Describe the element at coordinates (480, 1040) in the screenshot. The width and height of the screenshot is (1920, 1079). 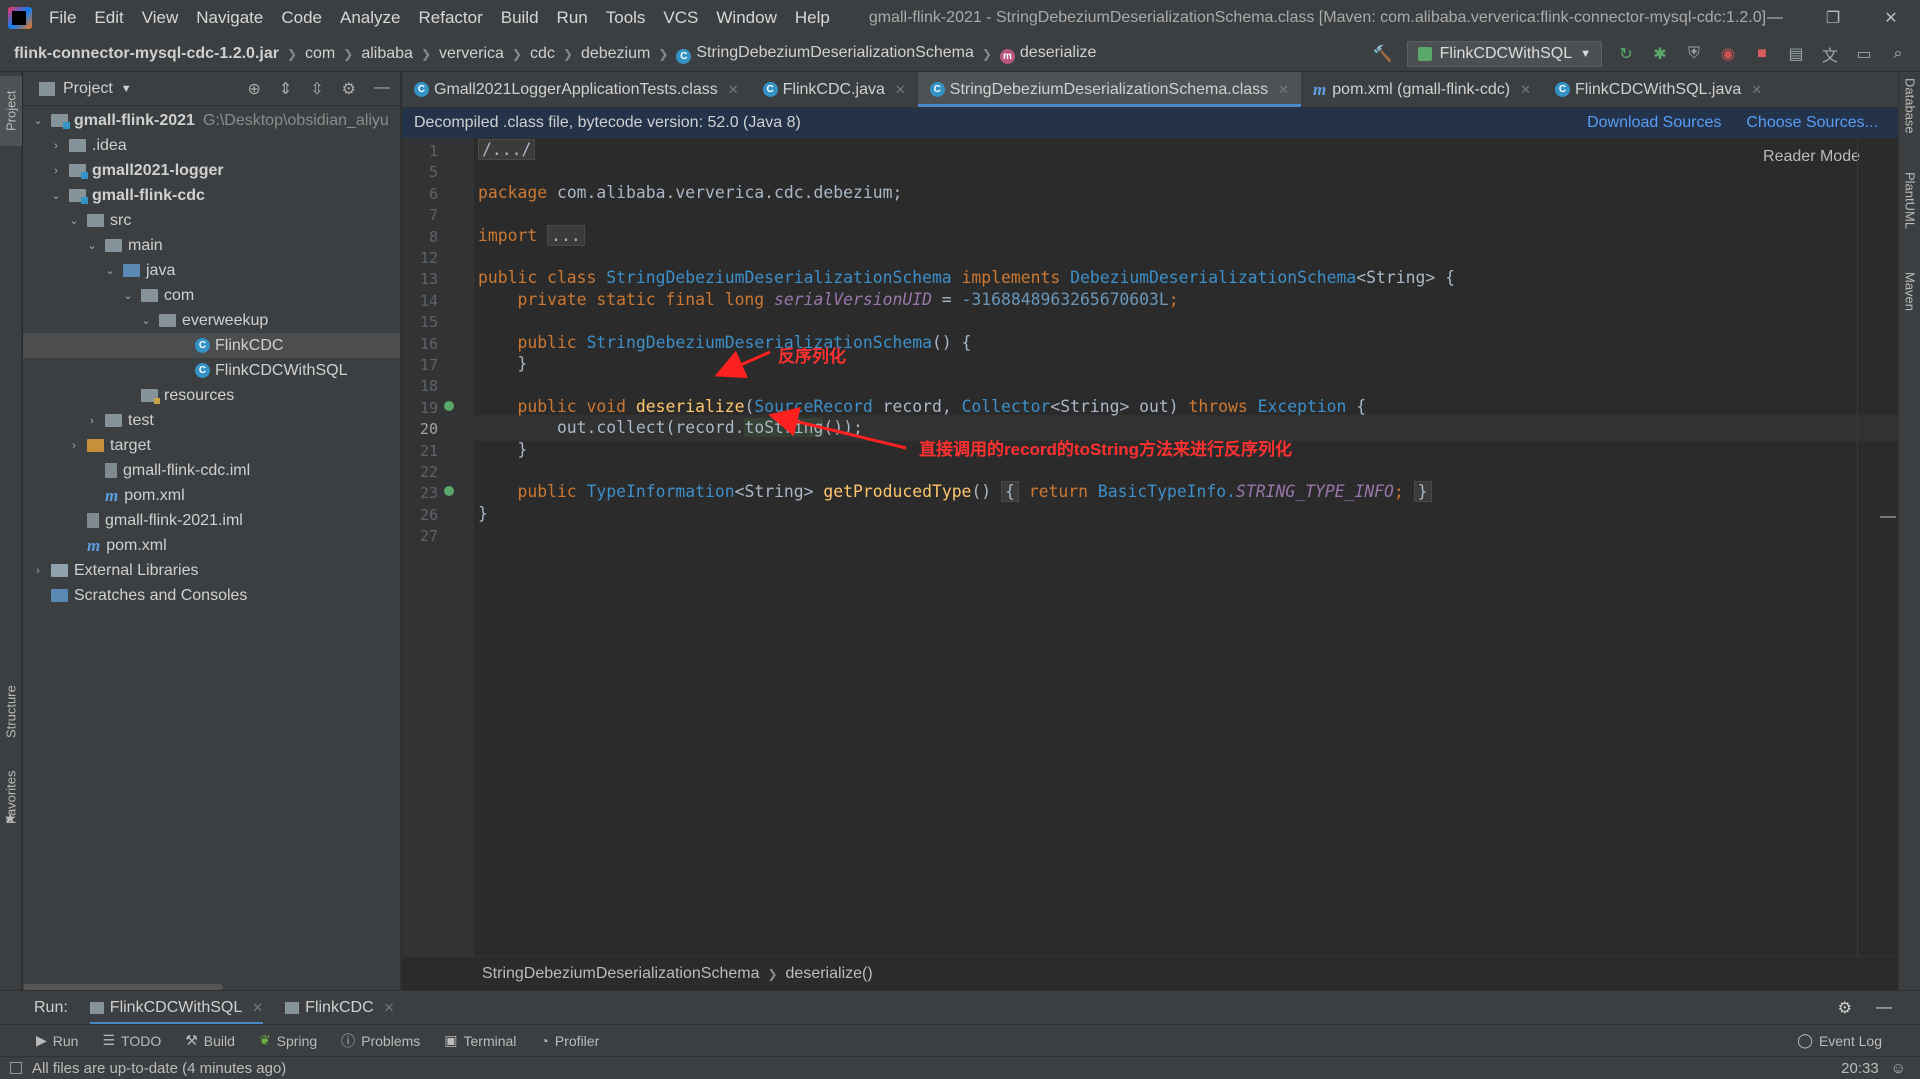
I see `tool-terminal: ▣ Terminal` at that location.